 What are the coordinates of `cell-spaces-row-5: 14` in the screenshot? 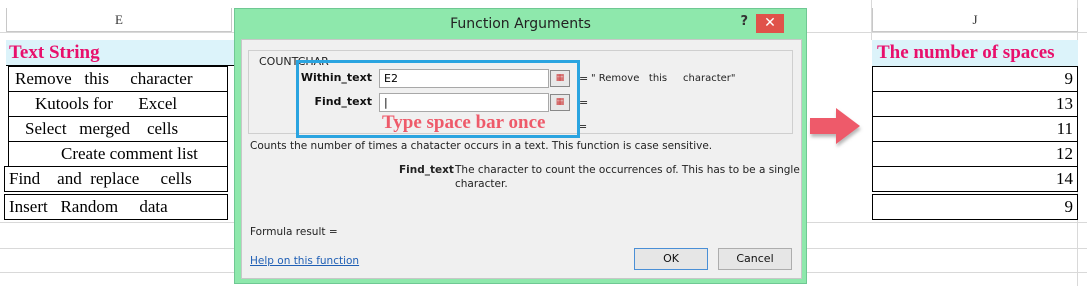 It's located at (975, 179).